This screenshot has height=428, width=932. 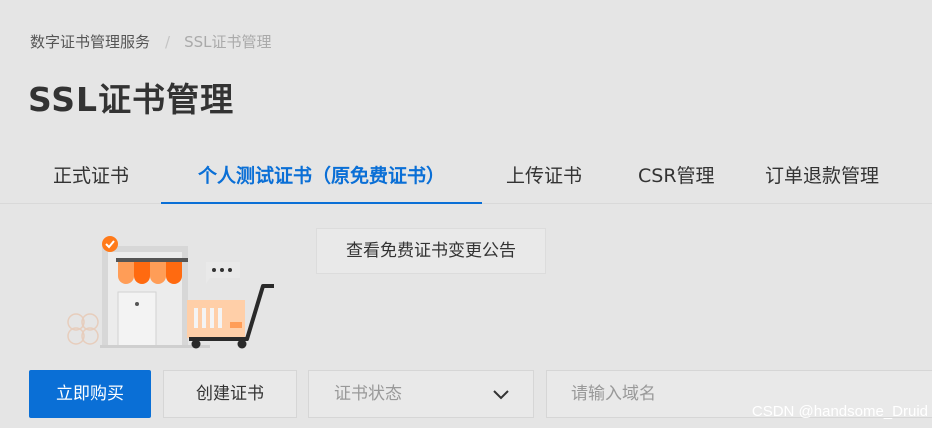 I want to click on tab-bar: 正式证书 个人测试证书（原免费证书） 上传证书 CSR管理 订单退款管理, so click(x=466, y=178).